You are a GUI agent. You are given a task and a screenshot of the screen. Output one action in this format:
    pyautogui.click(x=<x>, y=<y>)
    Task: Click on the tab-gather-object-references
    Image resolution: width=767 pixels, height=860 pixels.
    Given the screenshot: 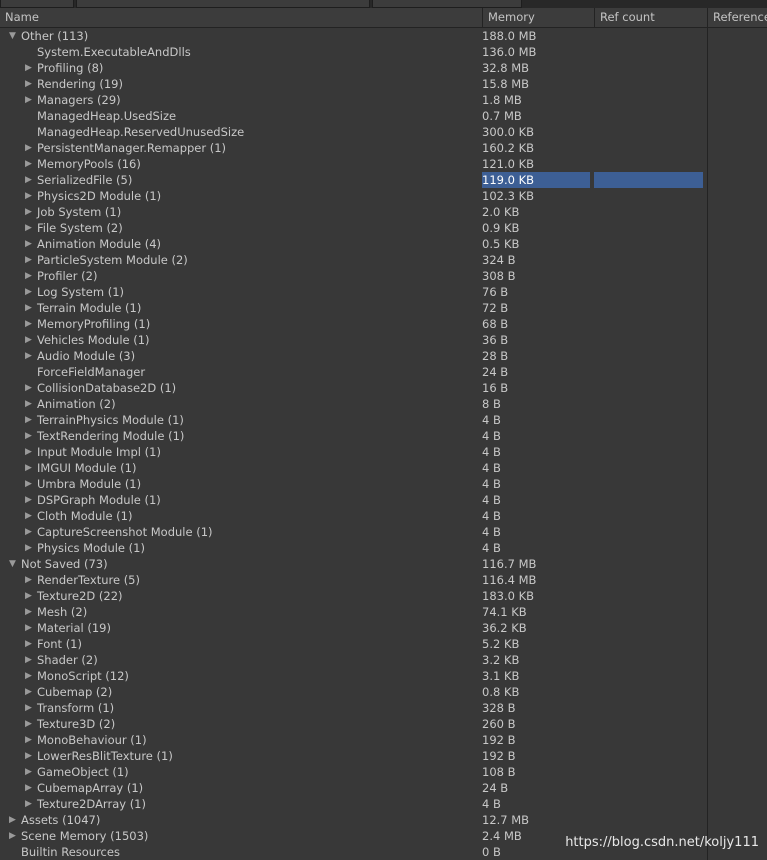 What is the action you would take?
    pyautogui.click(x=447, y=4)
    